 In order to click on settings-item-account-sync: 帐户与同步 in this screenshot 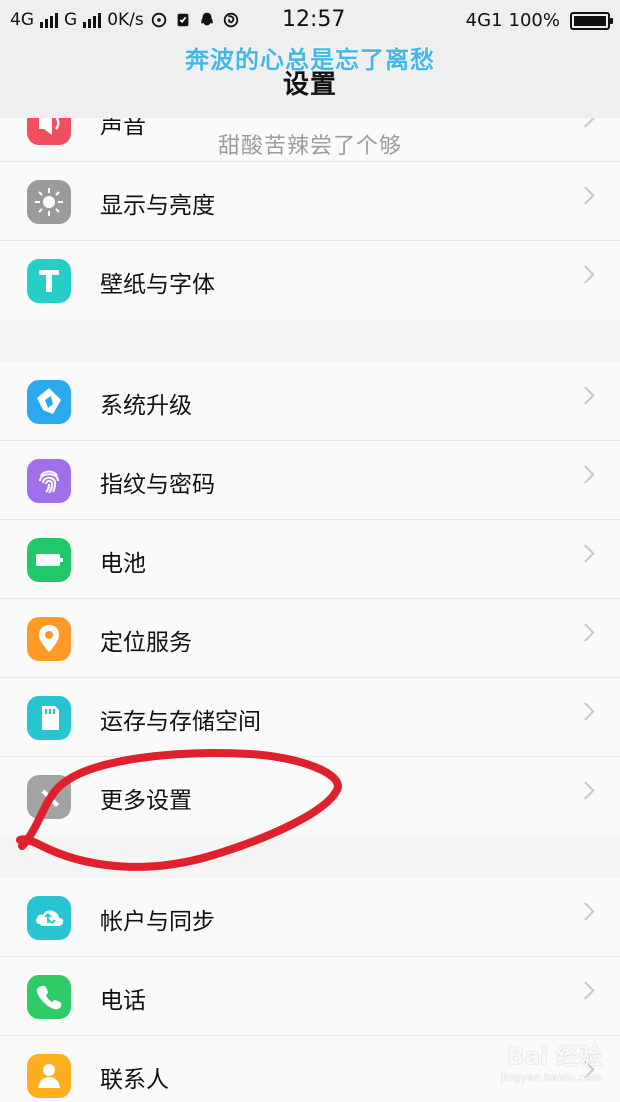, I will do `click(310, 917)`.